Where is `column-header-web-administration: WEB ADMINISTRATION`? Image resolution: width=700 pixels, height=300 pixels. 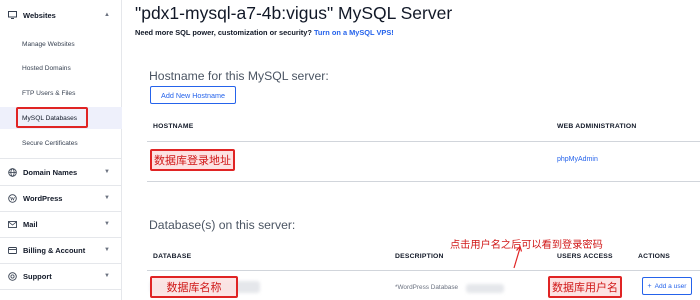 column-header-web-administration: WEB ADMINISTRATION is located at coordinates (597, 126).